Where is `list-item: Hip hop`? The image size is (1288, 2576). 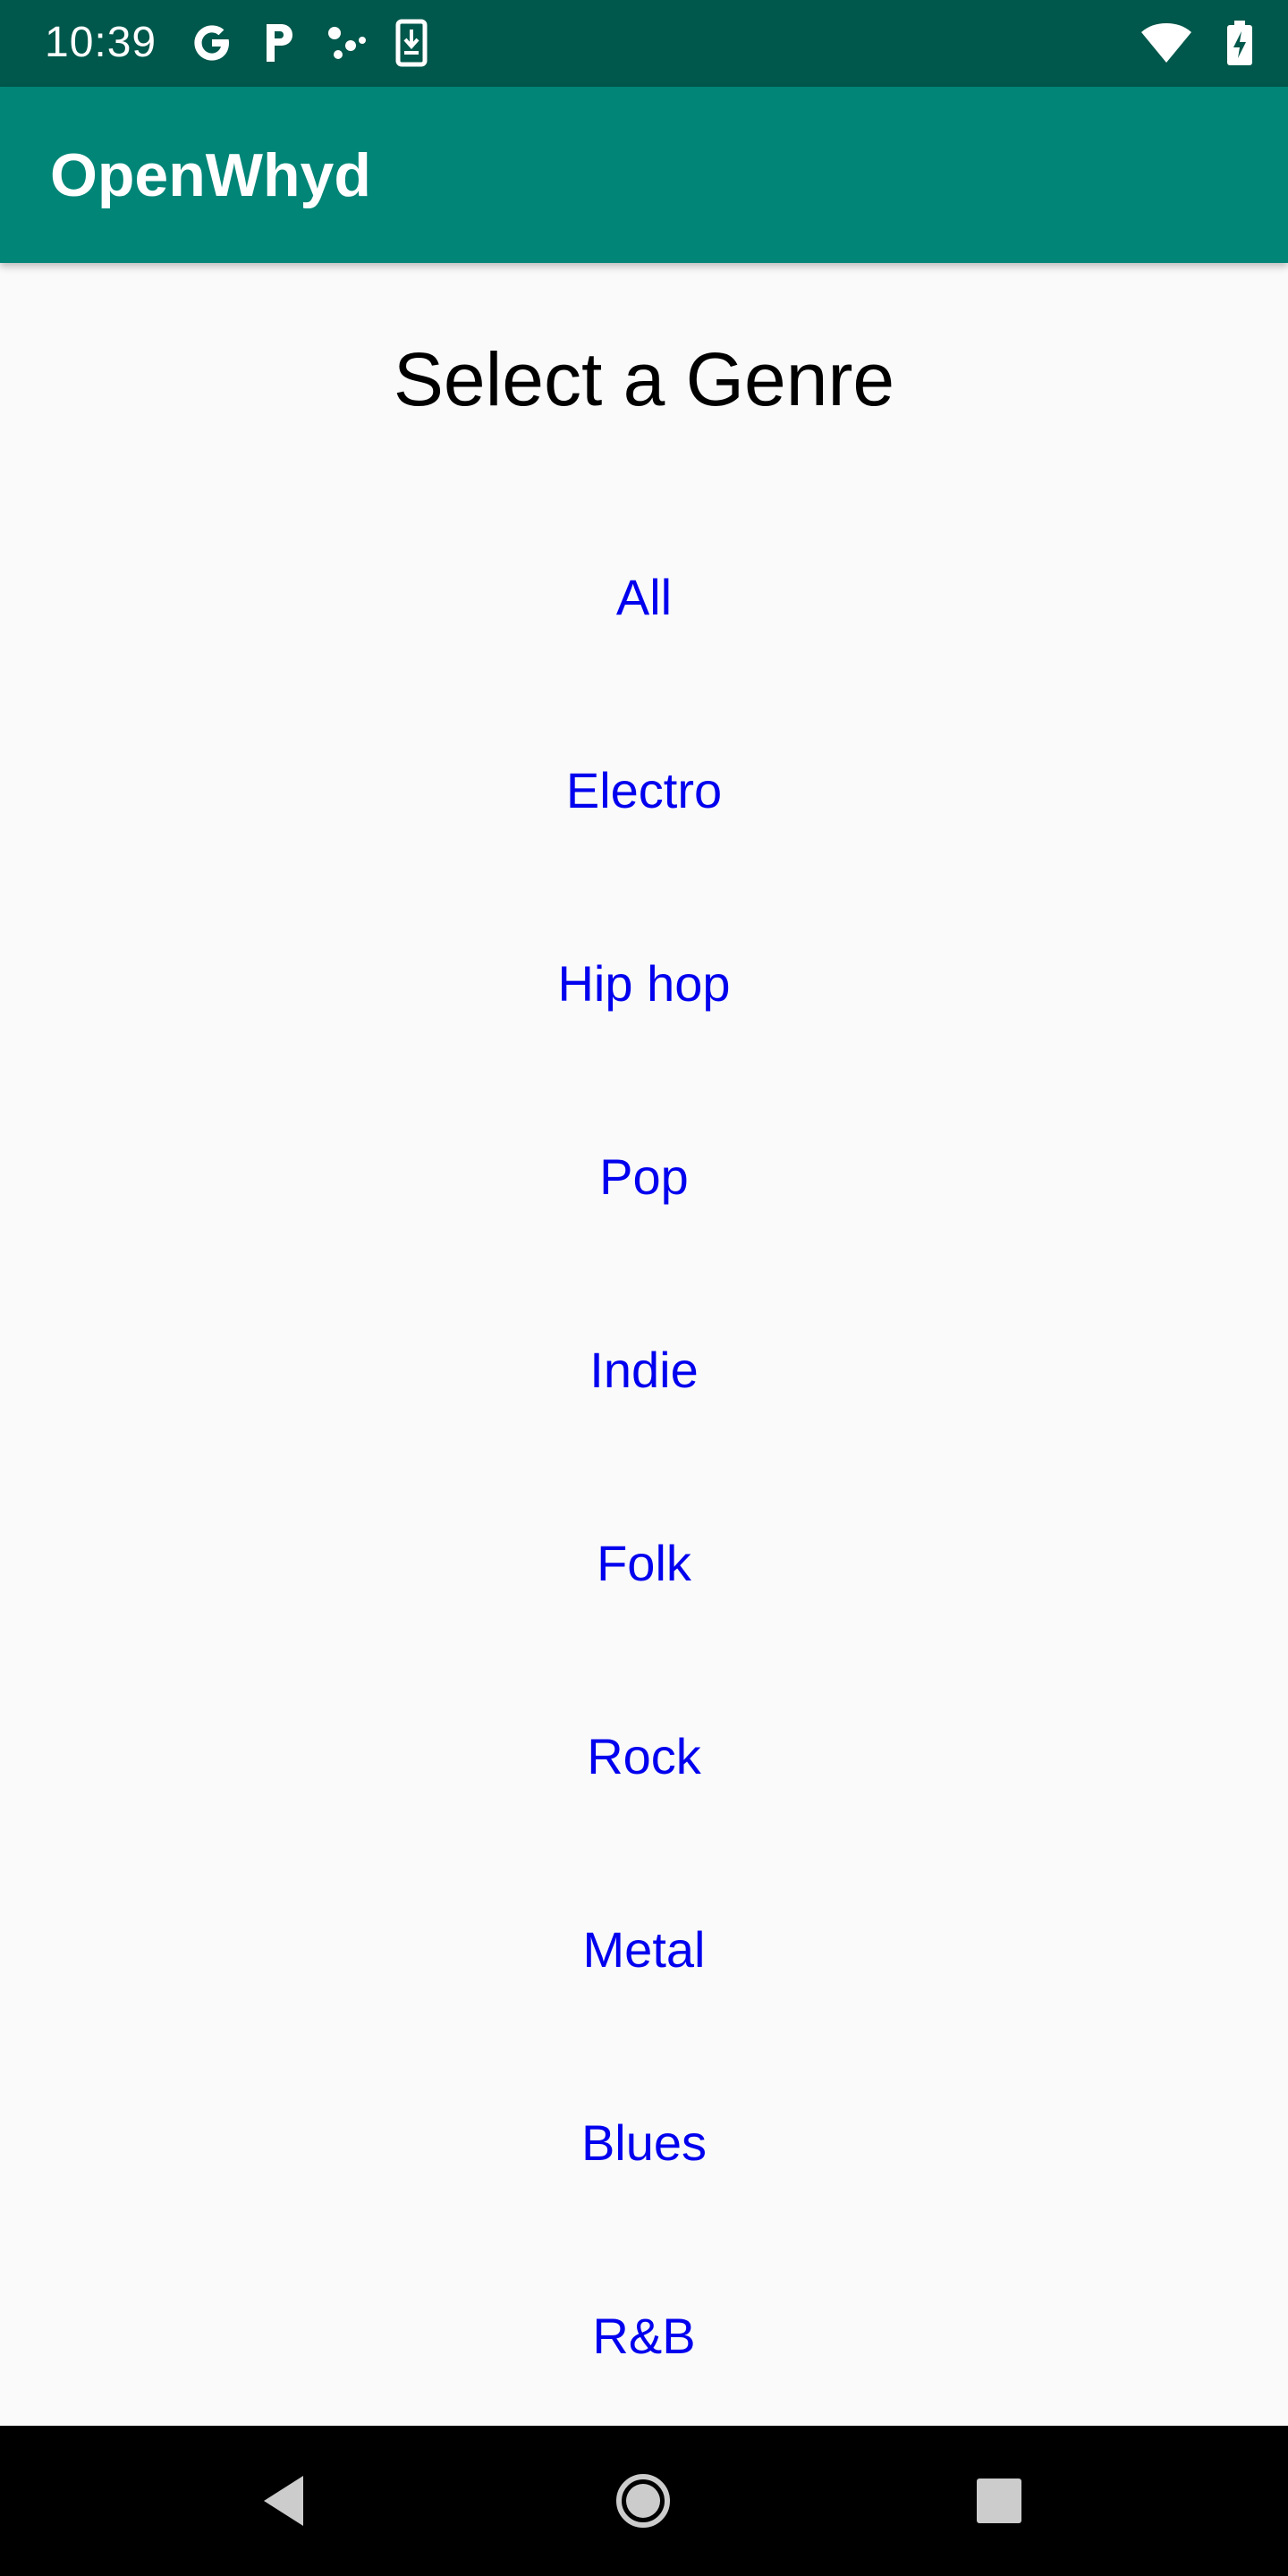
list-item: Hip hop is located at coordinates (644, 983).